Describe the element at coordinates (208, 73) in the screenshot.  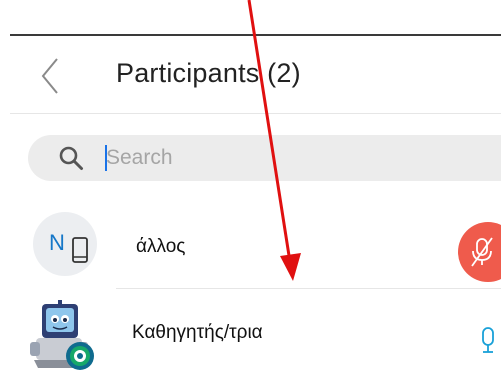
I see `page-title: Participants (2)` at that location.